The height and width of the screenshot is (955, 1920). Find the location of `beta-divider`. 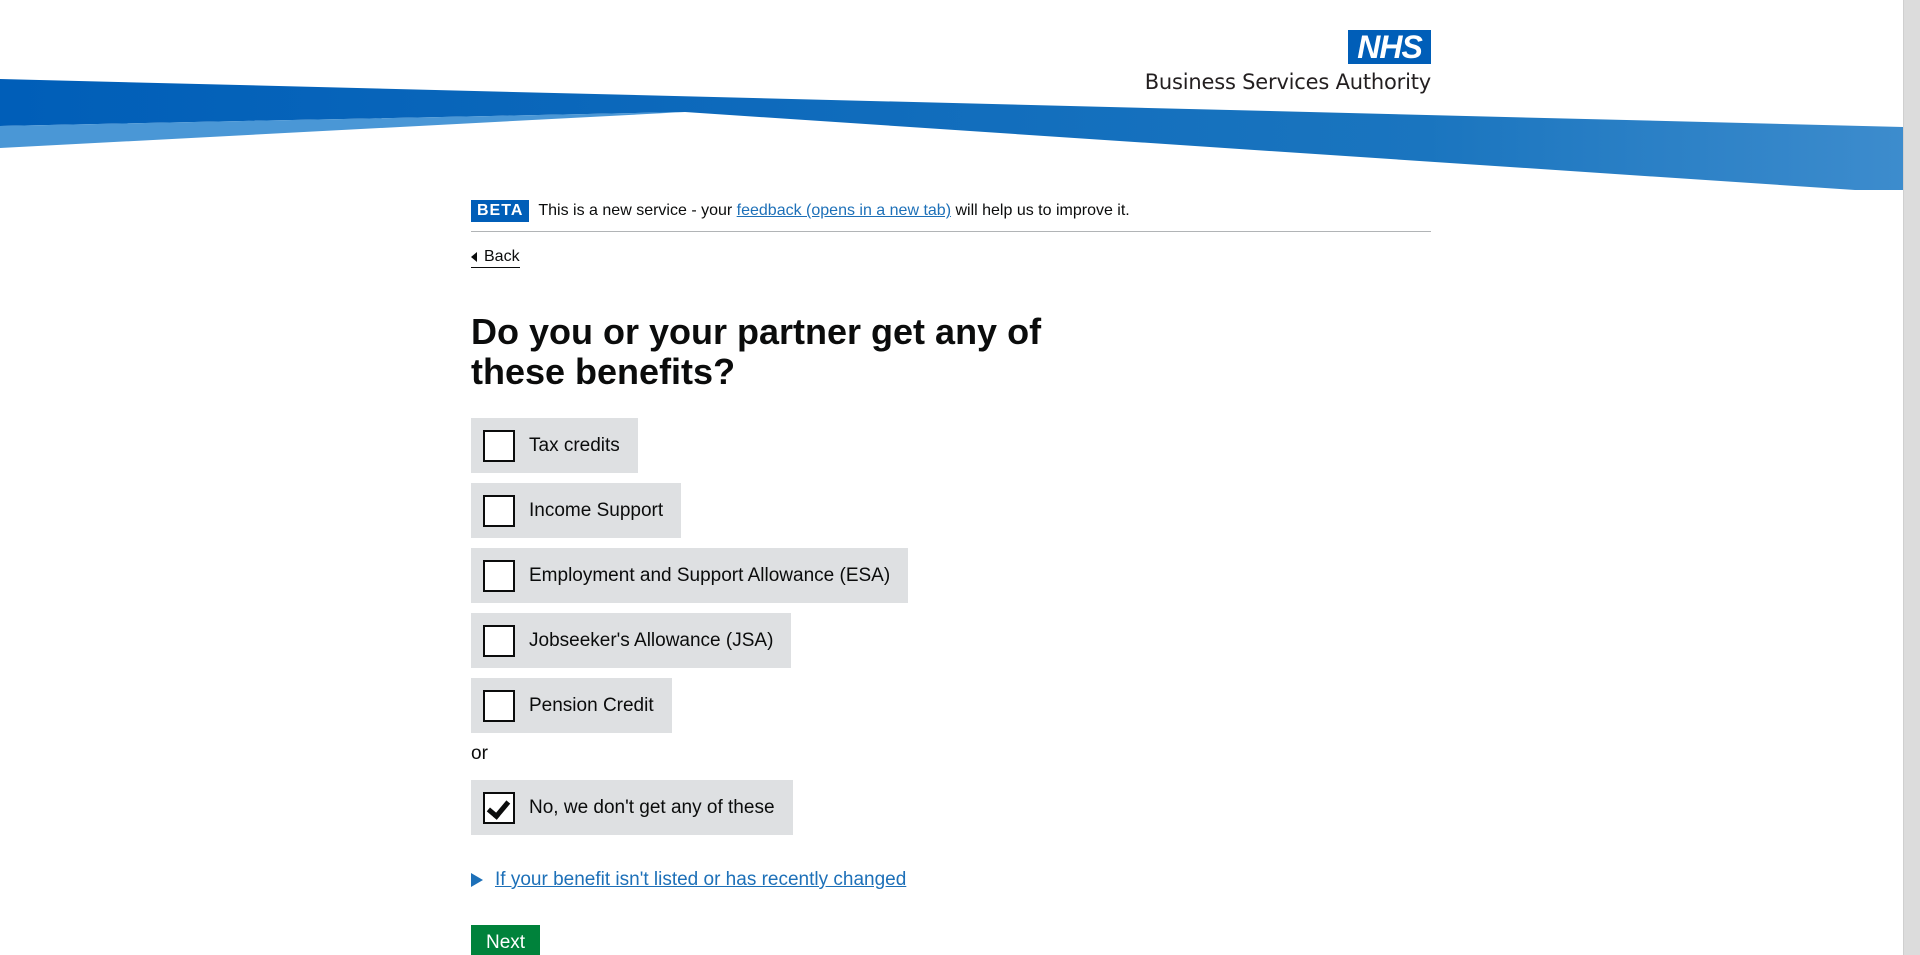

beta-divider is located at coordinates (951, 231).